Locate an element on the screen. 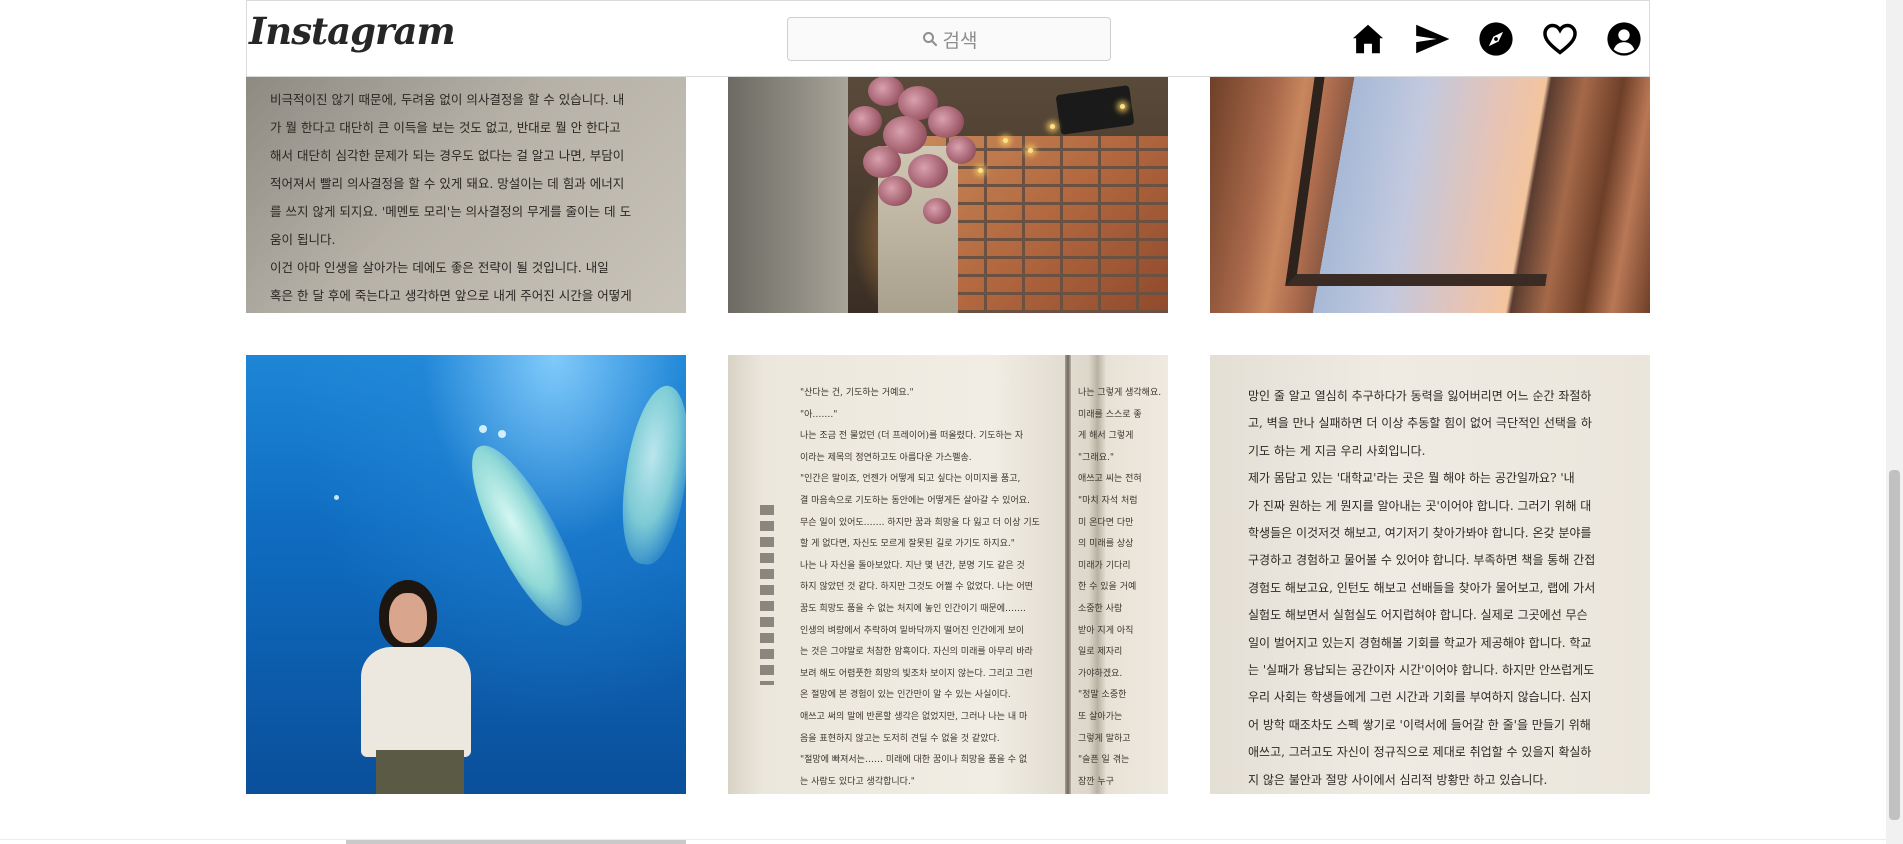 Image resolution: width=1903 pixels, height=844 pixels. vertical-scrollbar-thumb is located at coordinates (1894, 645).